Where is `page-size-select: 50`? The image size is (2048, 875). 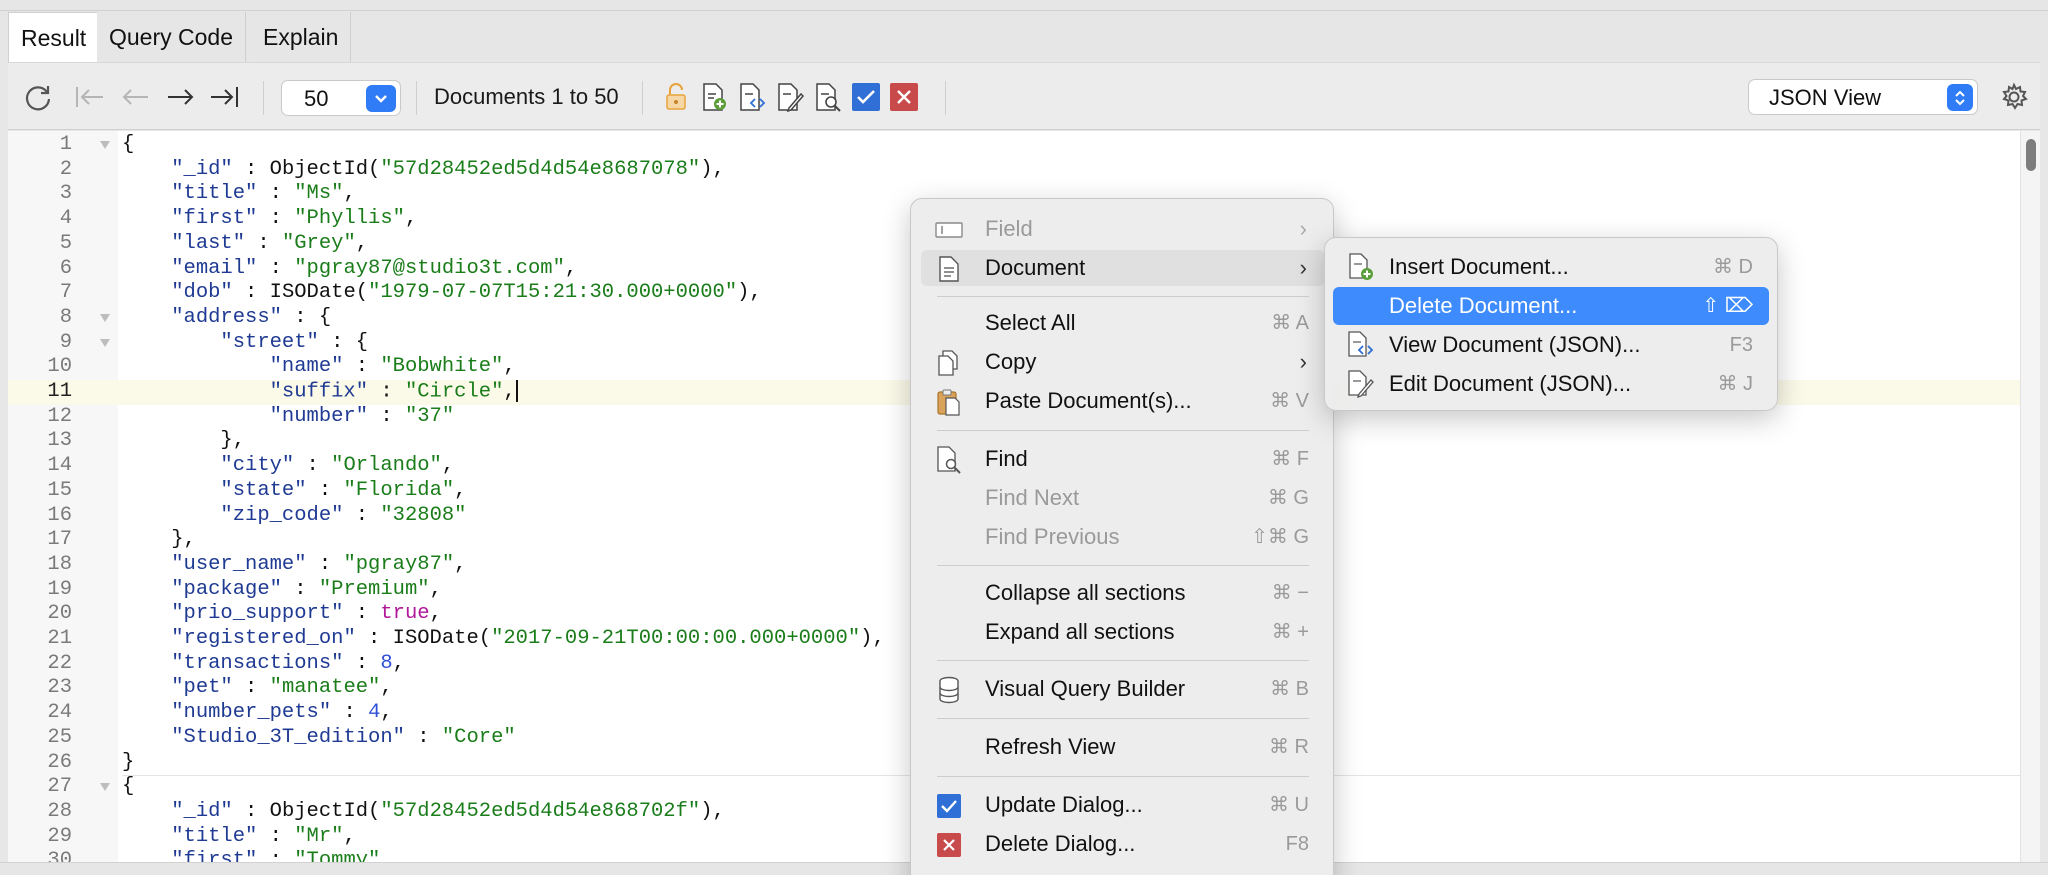
page-size-select: 50 is located at coordinates (341, 98).